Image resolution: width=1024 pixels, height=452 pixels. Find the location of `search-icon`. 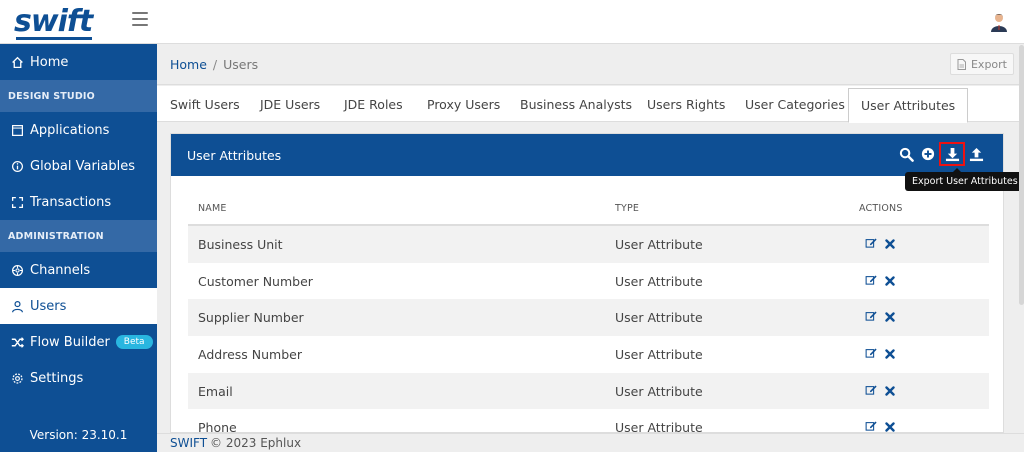

search-icon is located at coordinates (906, 154).